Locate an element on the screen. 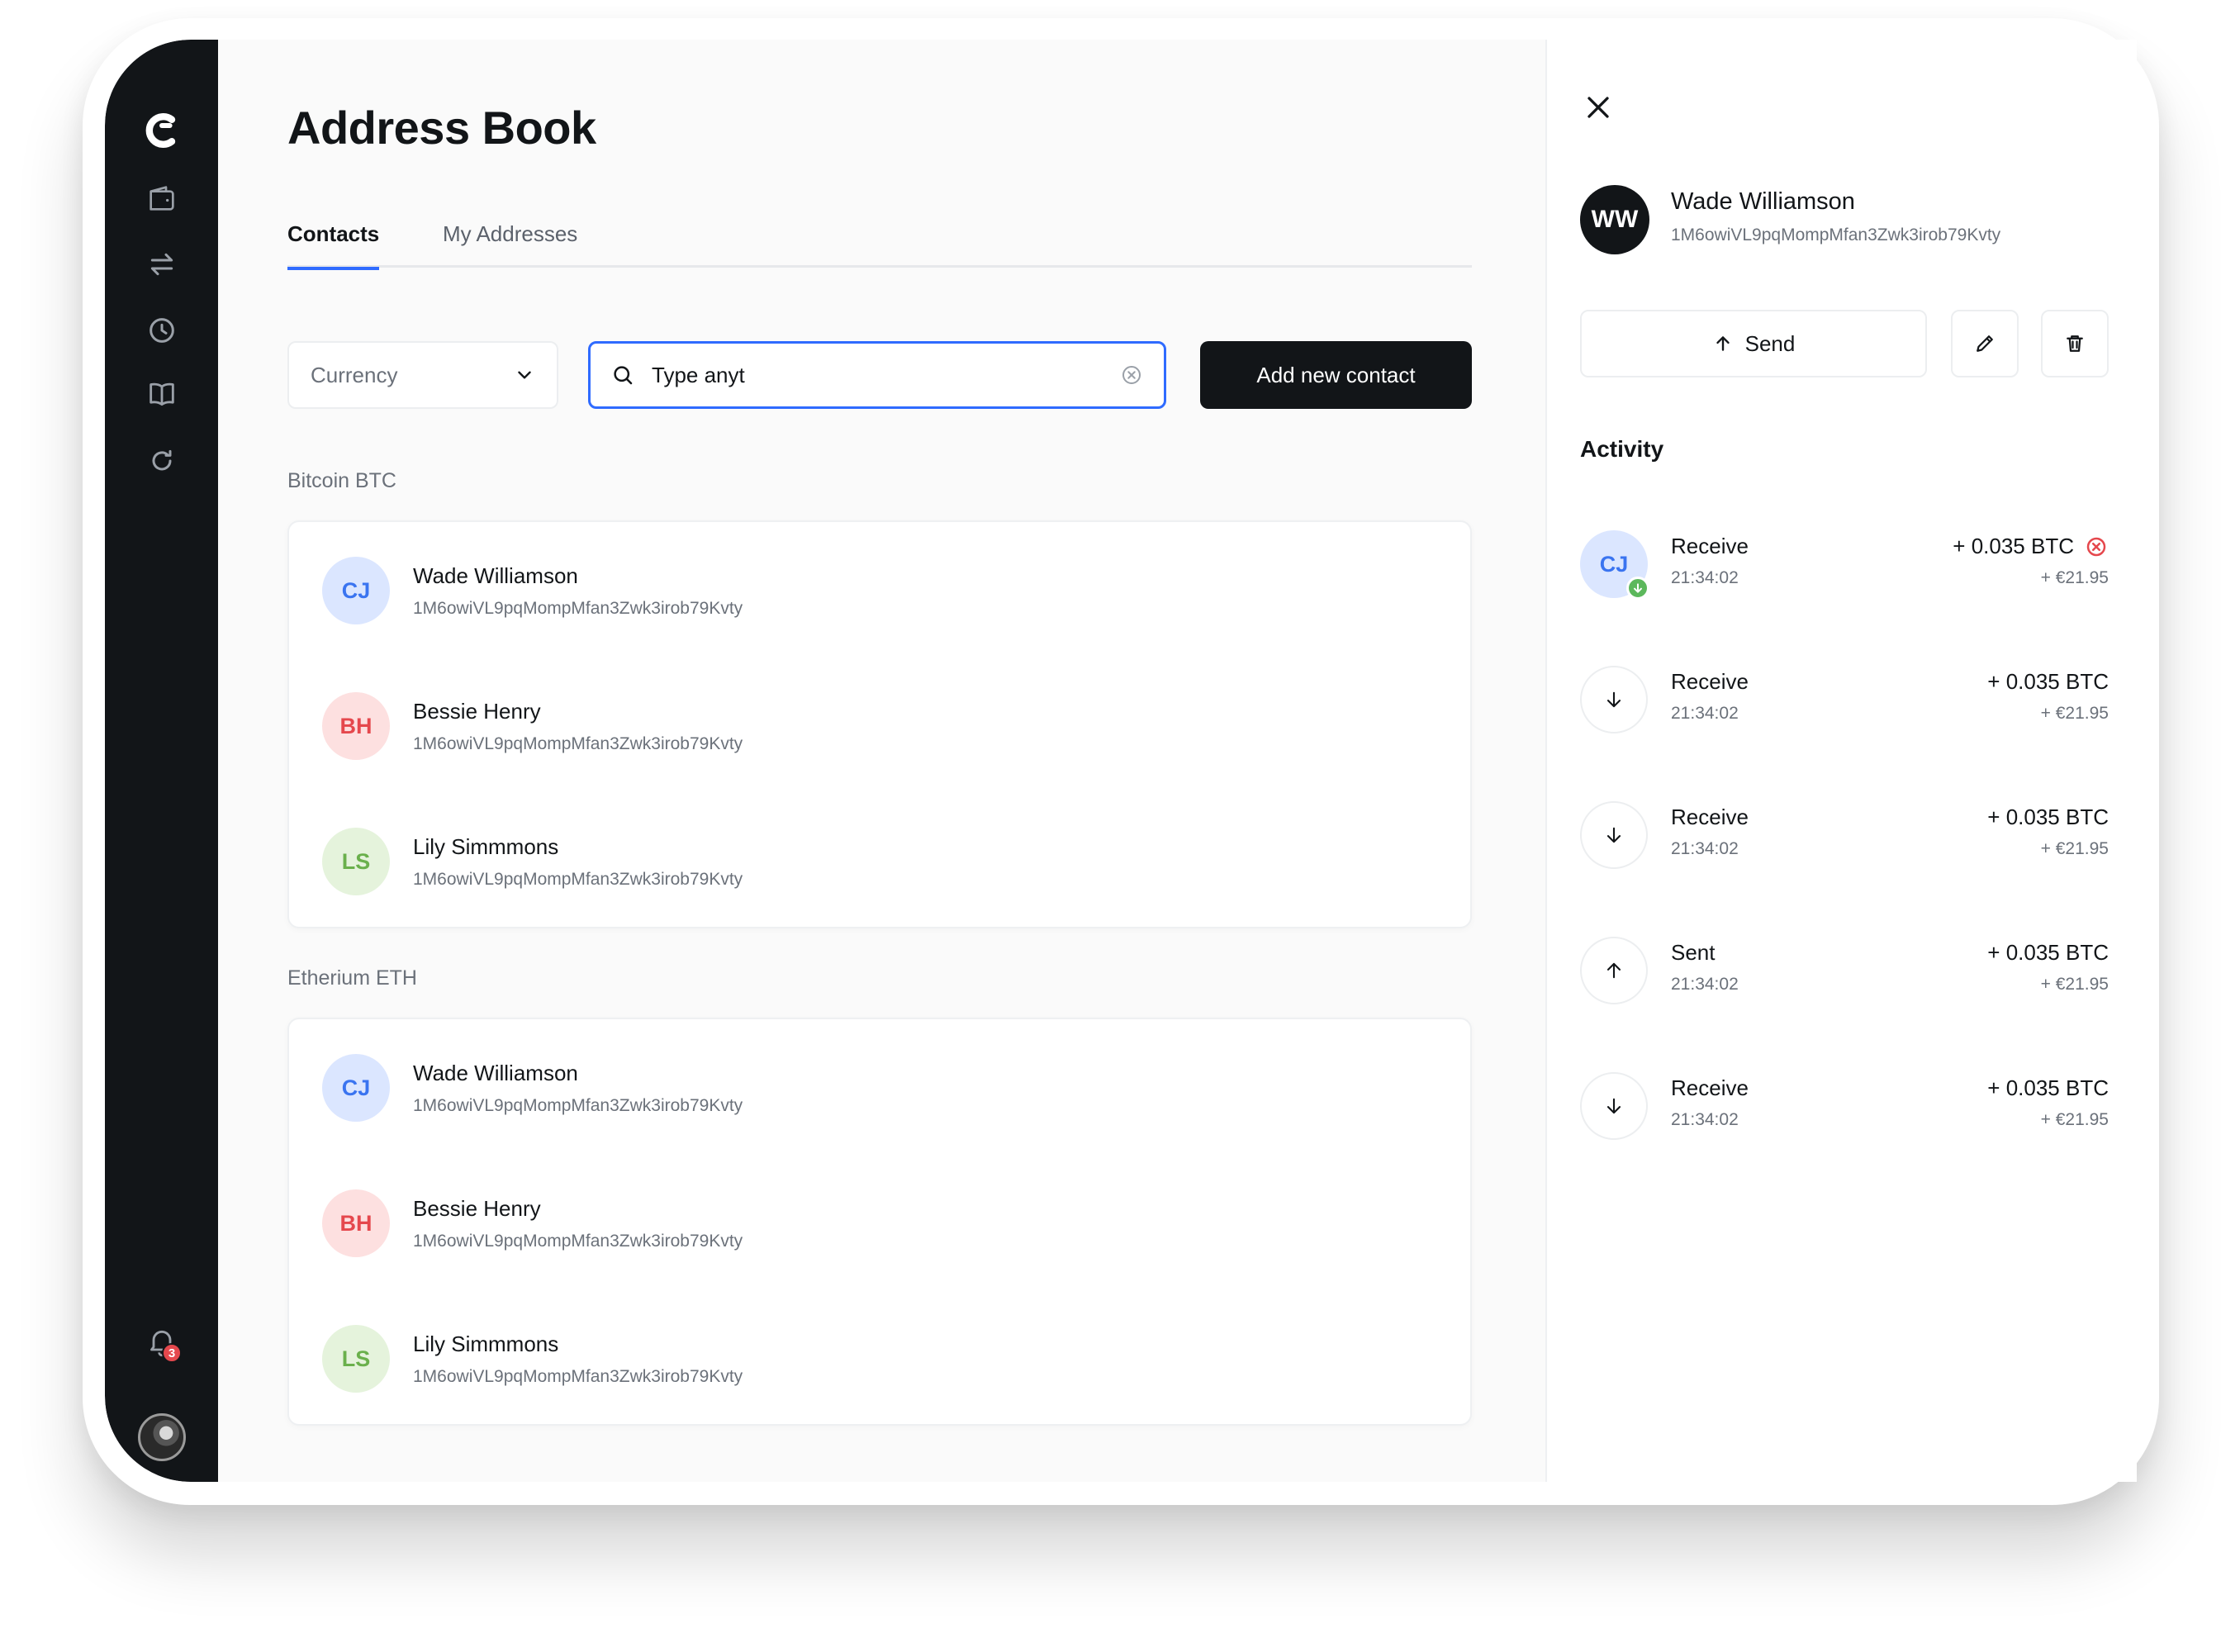  activity-avatar-initials: CJ is located at coordinates (1614, 564).